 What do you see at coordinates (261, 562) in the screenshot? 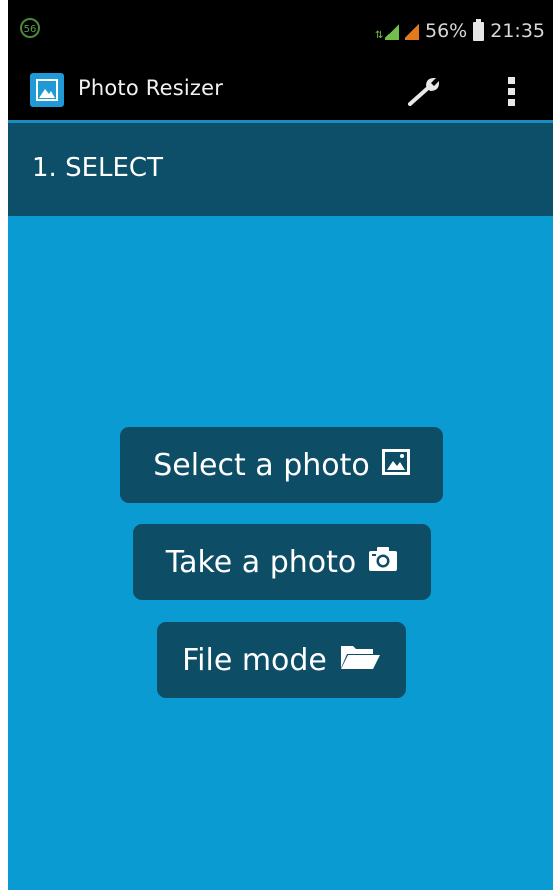
I see `take-photo-label: Take a photo` at bounding box center [261, 562].